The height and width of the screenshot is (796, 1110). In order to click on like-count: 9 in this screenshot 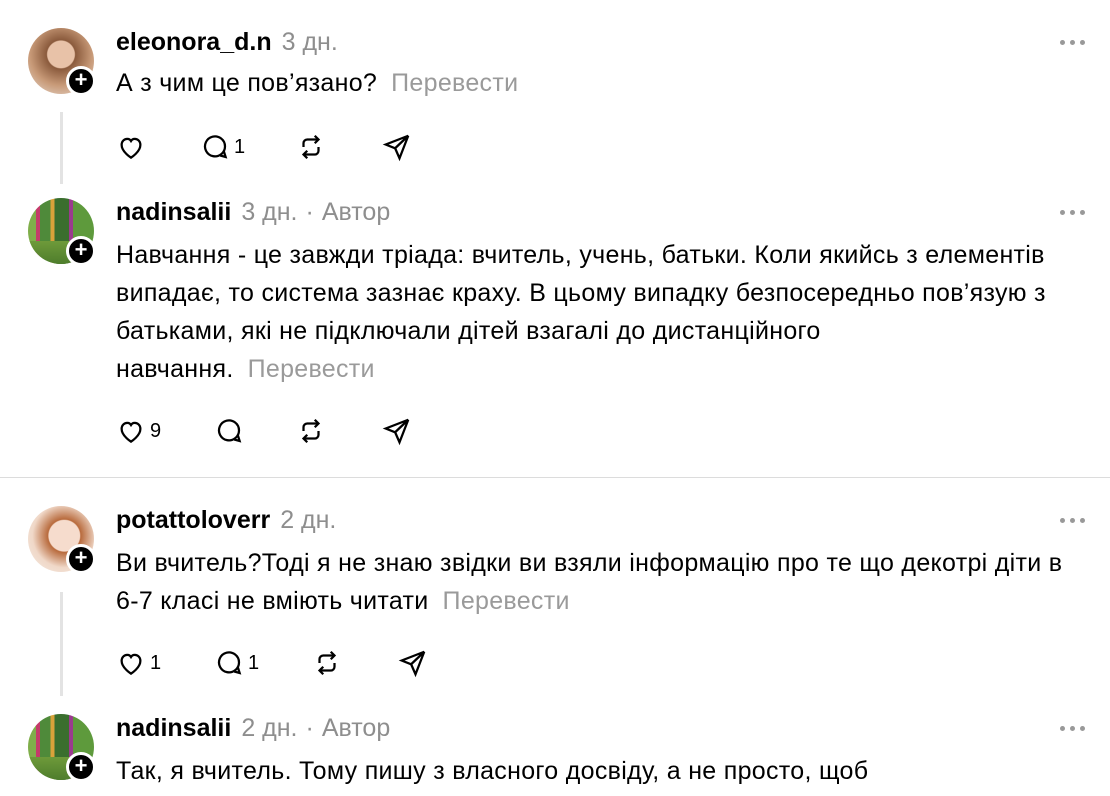, I will do `click(156, 430)`.